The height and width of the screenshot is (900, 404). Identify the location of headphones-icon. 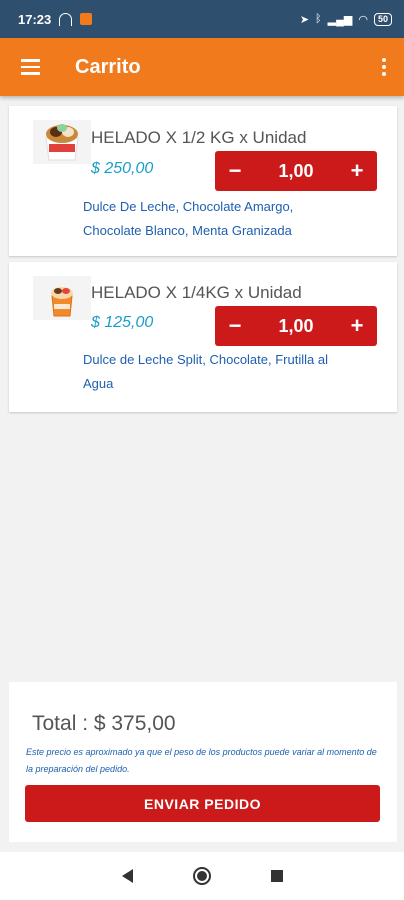
(66, 19).